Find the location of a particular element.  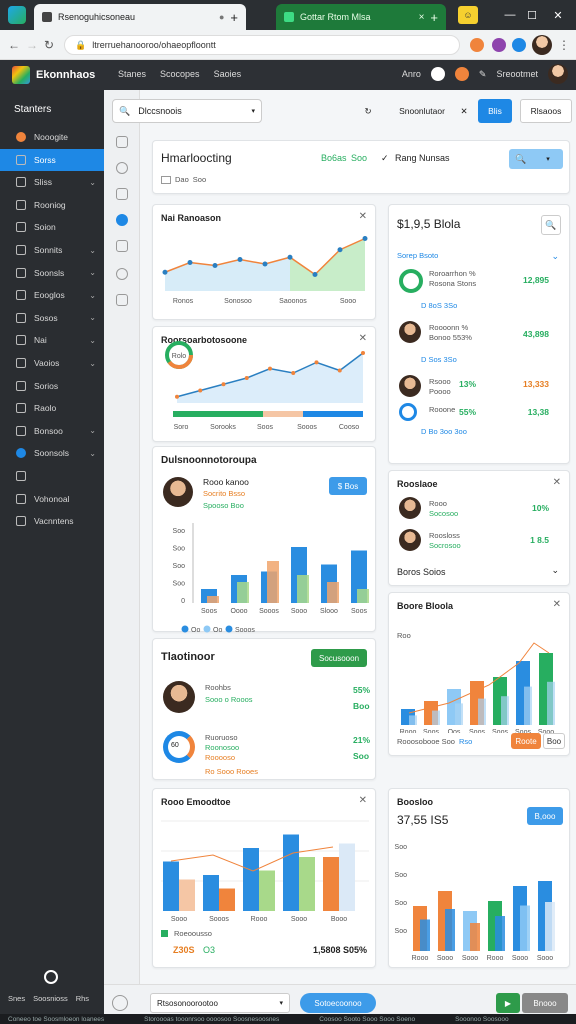

rail-clock2-icon is located at coordinates (122, 274).